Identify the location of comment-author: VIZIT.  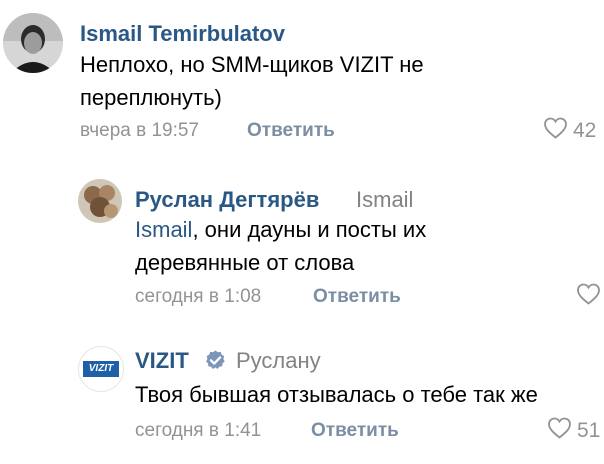
(162, 361).